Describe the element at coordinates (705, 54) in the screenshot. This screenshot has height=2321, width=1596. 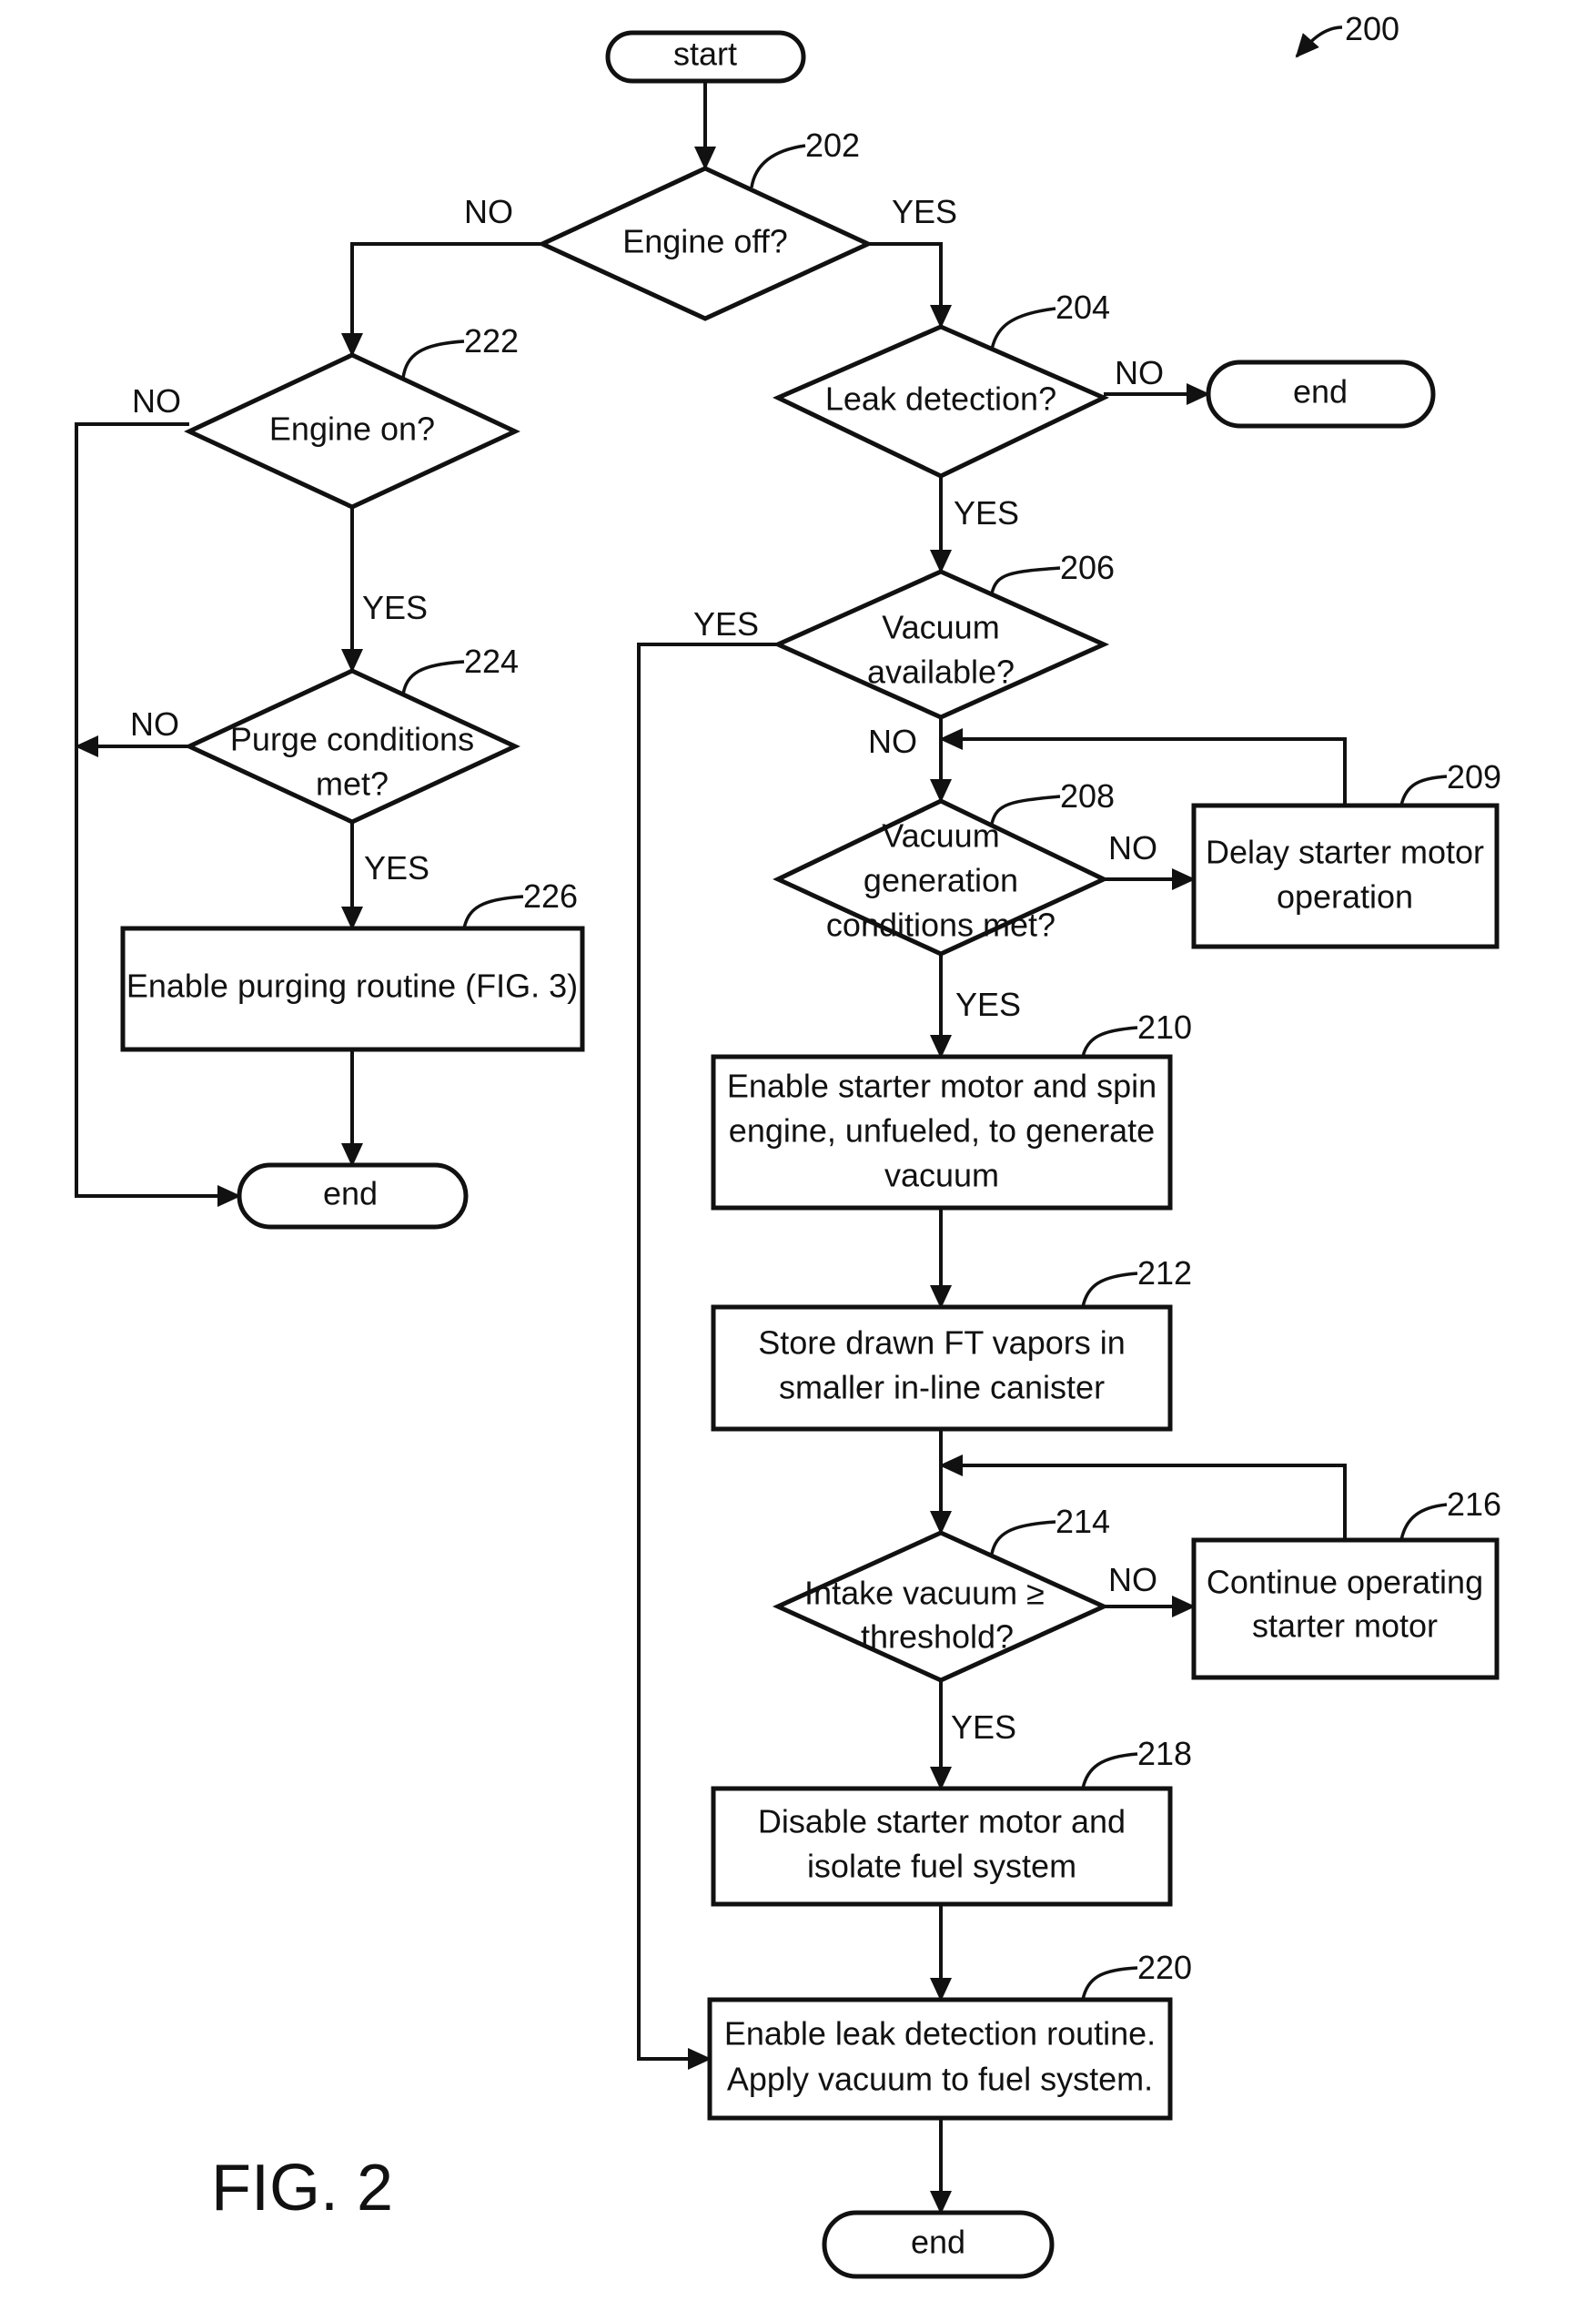
I see `start-label: start` at that location.